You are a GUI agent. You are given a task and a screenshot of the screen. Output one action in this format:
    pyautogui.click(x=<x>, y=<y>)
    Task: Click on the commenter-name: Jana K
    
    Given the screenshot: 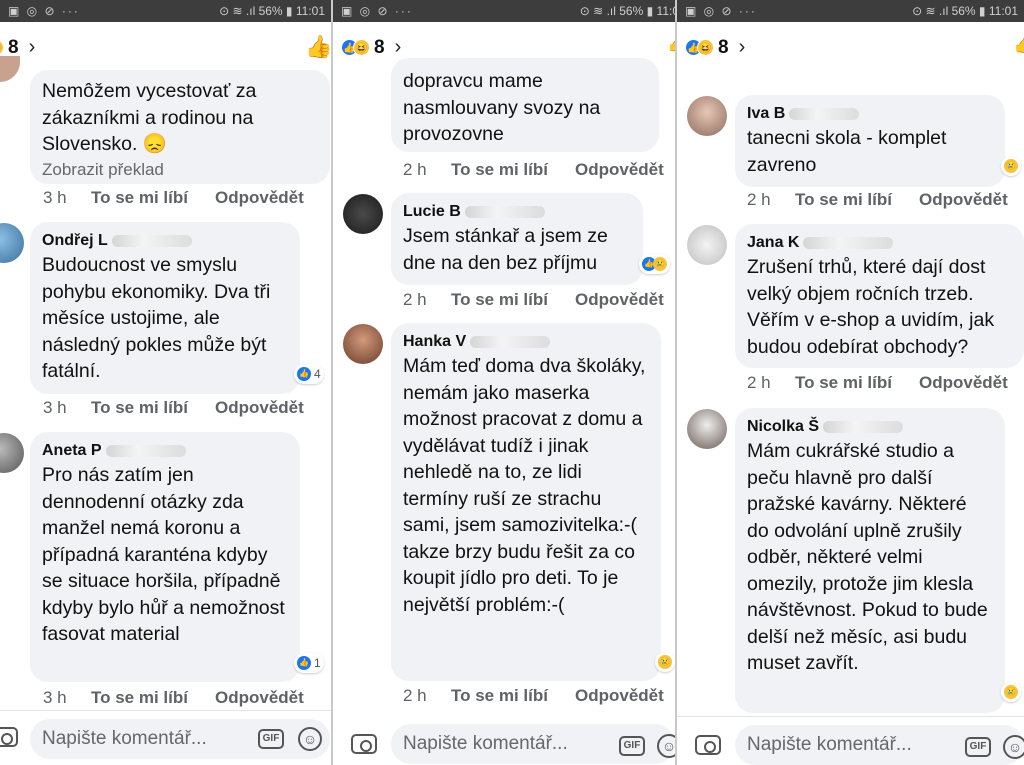 What is the action you would take?
    pyautogui.click(x=879, y=243)
    